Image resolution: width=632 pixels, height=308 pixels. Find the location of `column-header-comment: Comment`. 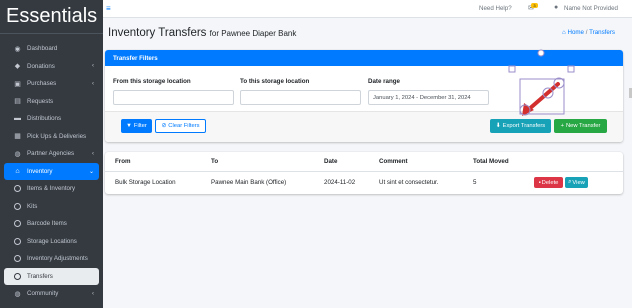

column-header-comment: Comment is located at coordinates (393, 161).